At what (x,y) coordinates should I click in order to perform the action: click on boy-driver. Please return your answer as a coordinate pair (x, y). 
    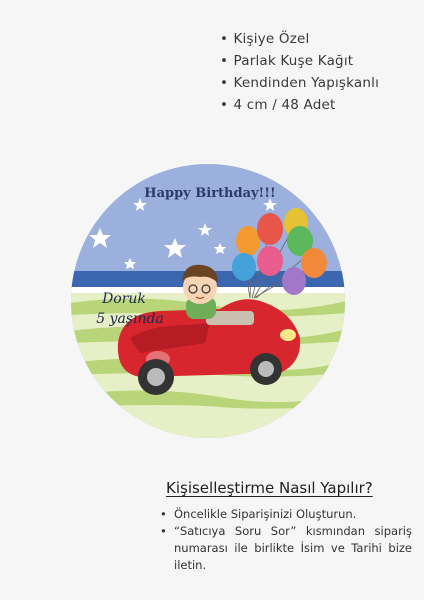
    Looking at the image, I should click on (200, 291).